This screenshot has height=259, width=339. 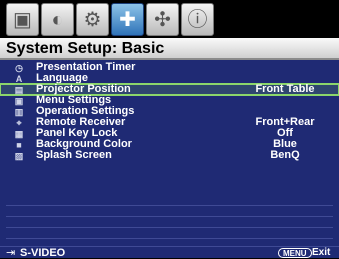 What do you see at coordinates (19, 156) in the screenshot?
I see `splash-screen-icon: ▨` at bounding box center [19, 156].